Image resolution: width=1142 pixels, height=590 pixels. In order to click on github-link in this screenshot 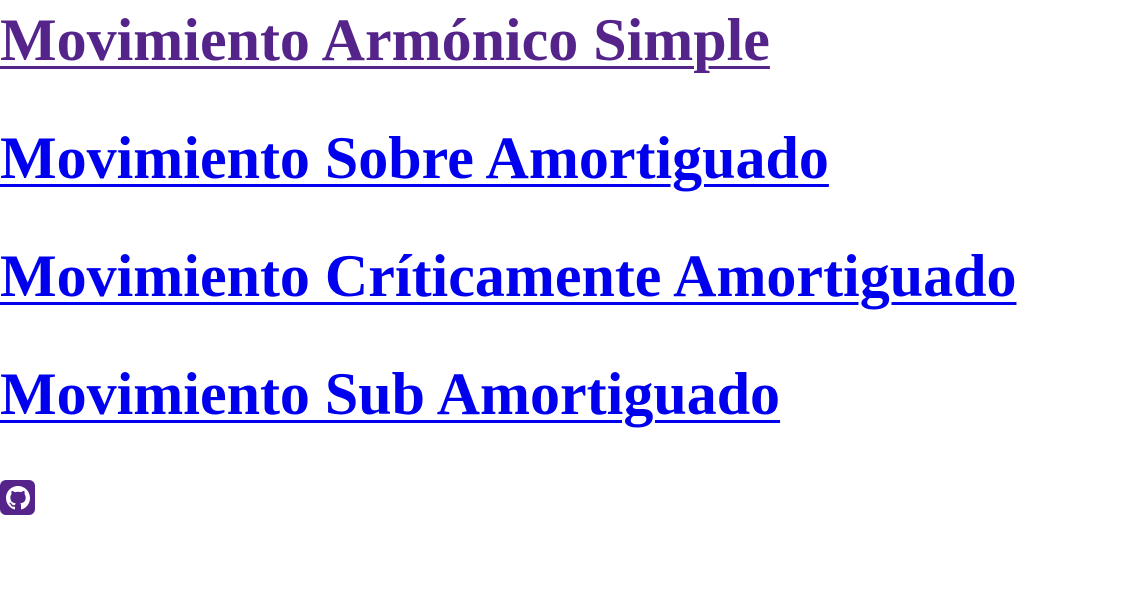, I will do `click(17, 497)`.